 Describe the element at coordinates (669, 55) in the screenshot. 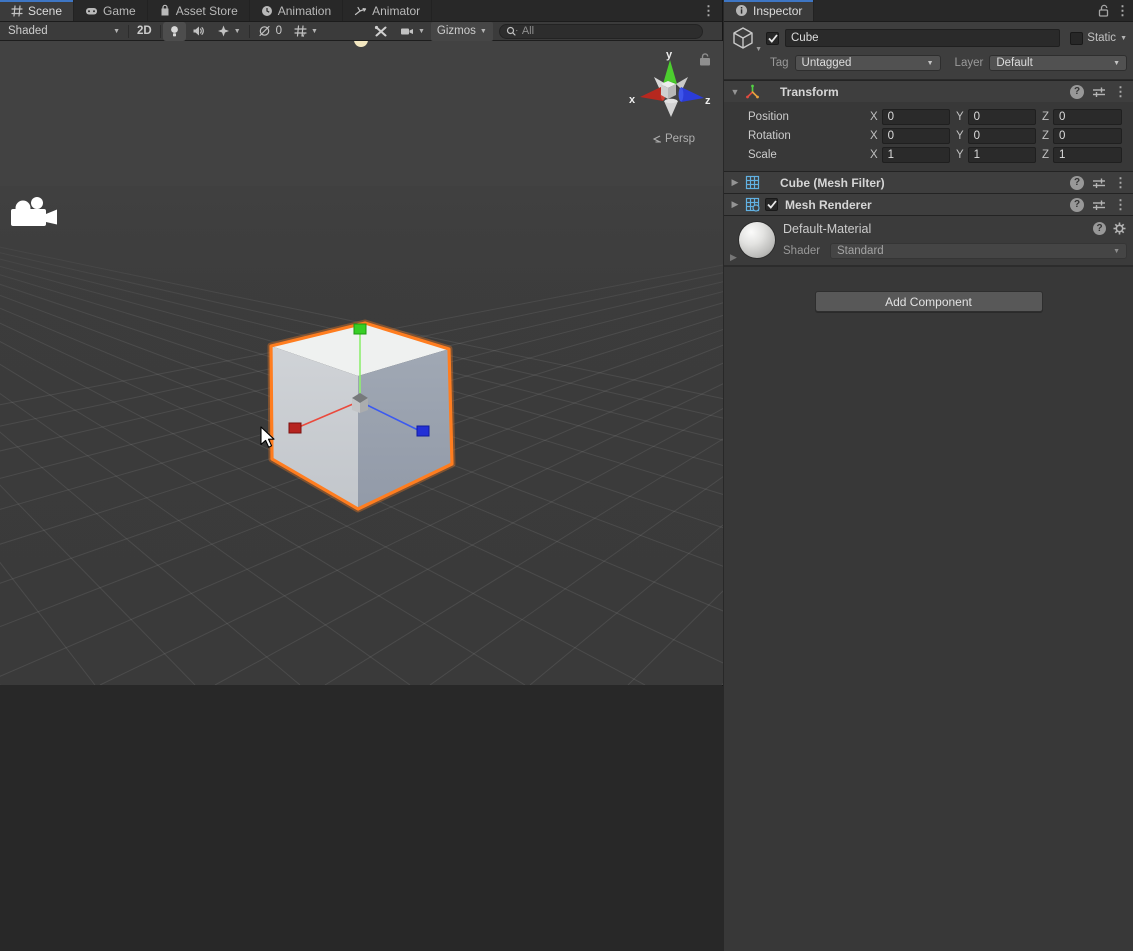

I see `axis-y-label: y` at that location.